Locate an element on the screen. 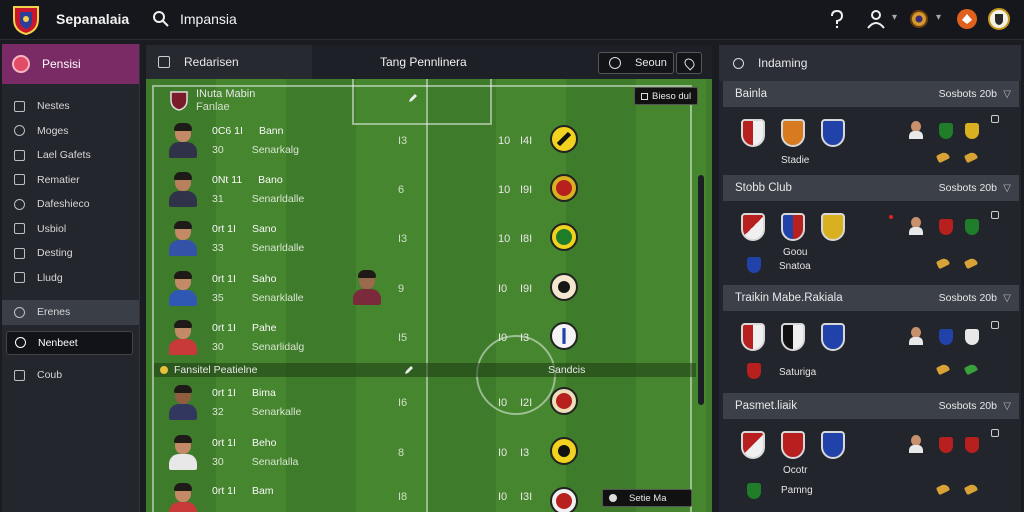 Image resolution: width=1024 pixels, height=512 pixels. sidebar-header: Pensisi is located at coordinates (70, 64).